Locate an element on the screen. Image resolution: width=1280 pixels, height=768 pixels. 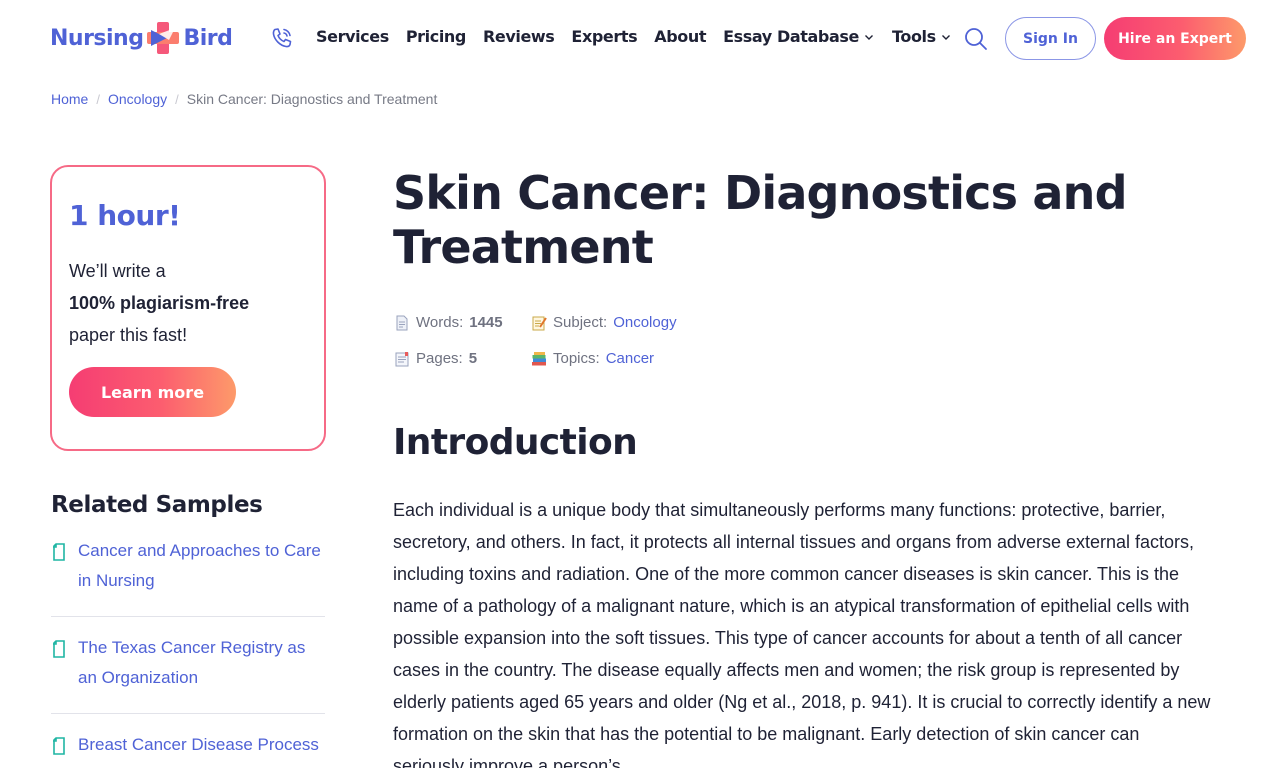
nav-pricing: Pricing is located at coordinates (436, 36).